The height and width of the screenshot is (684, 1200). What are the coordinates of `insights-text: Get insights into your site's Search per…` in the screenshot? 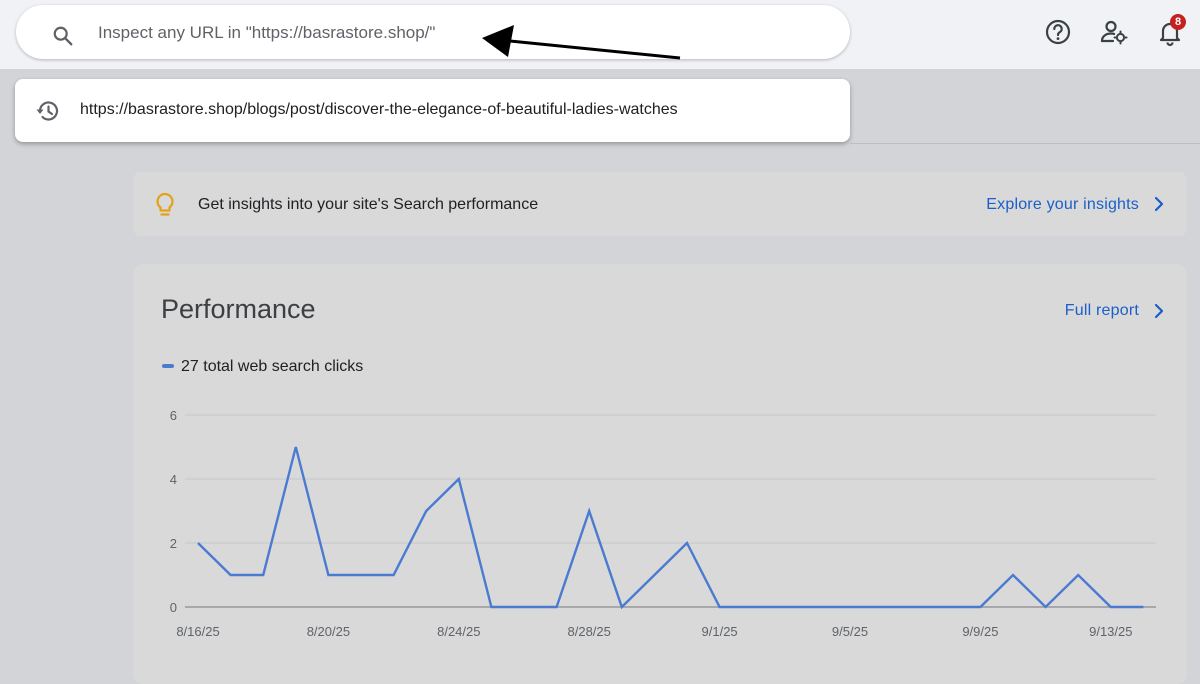 It's located at (368, 204).